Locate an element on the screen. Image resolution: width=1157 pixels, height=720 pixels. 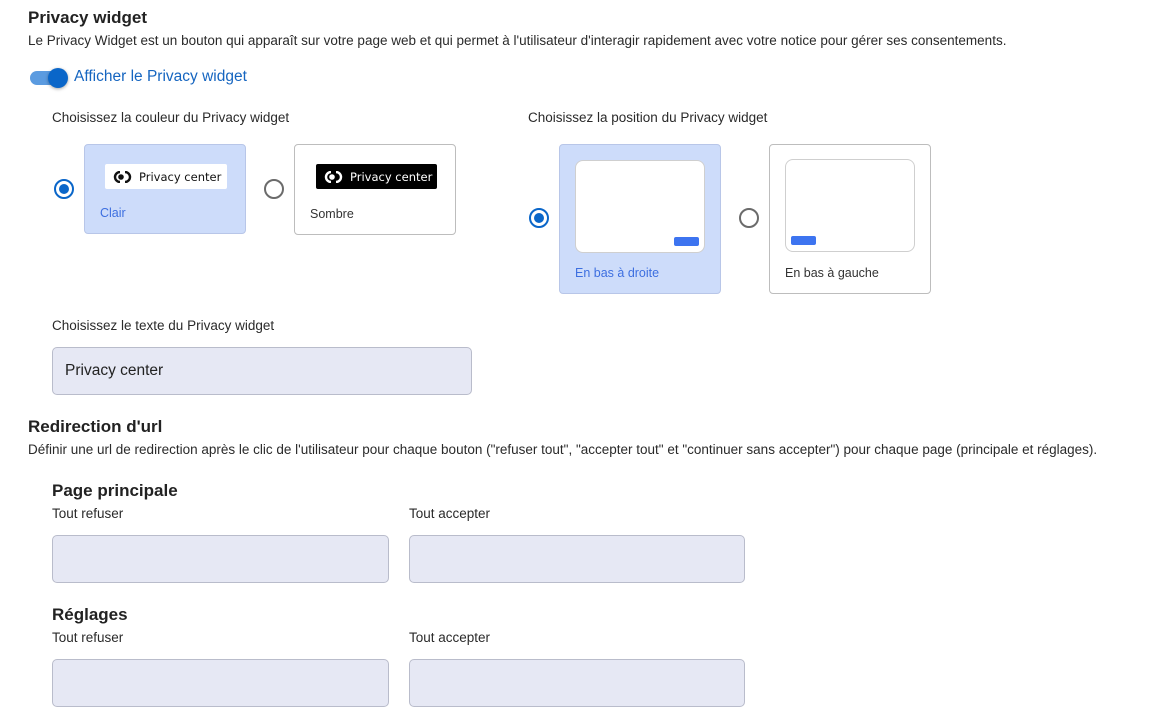
light-preview-button: Privacy center is located at coordinates (166, 176).